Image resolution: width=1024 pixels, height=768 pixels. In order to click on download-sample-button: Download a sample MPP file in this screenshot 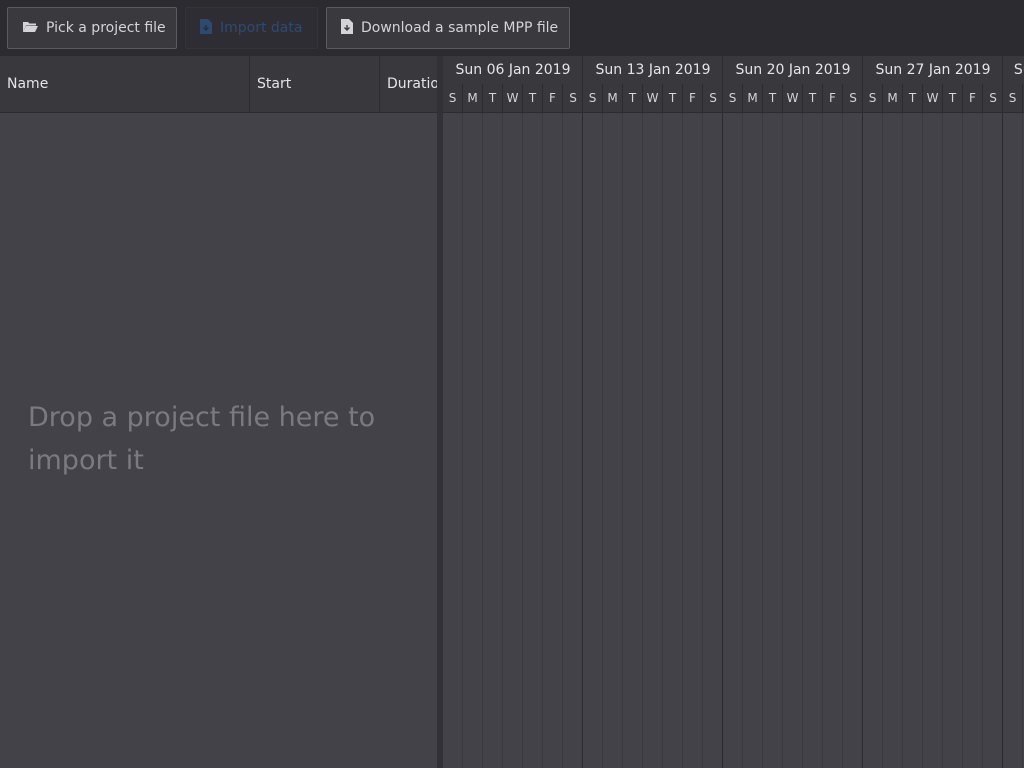, I will do `click(448, 28)`.